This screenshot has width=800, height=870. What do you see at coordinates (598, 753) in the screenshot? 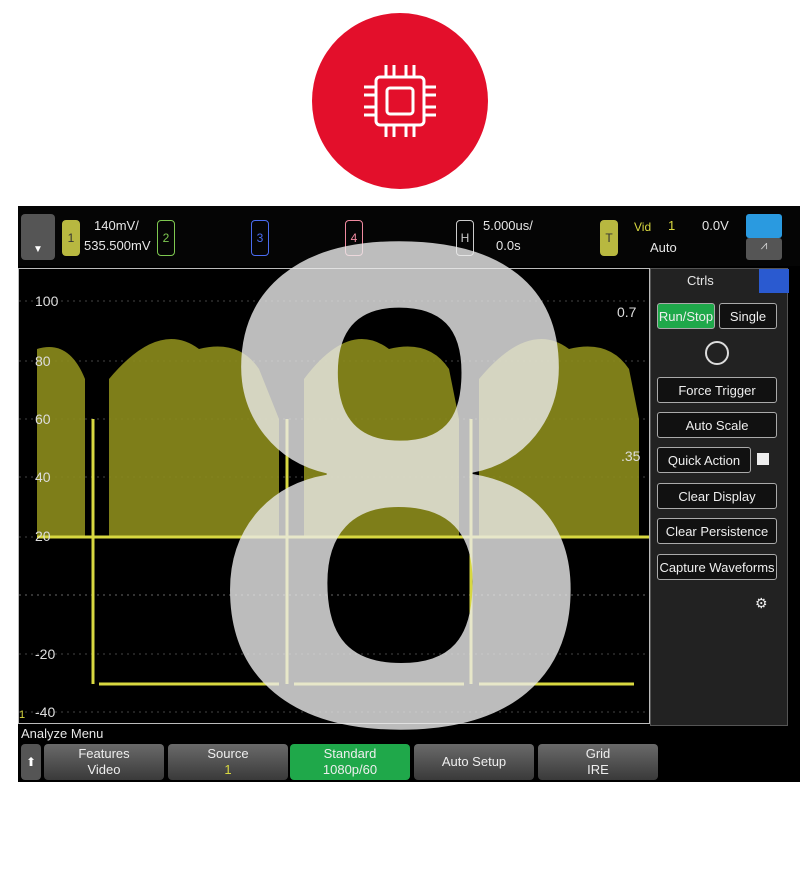
I see `softkey-label: Grid` at bounding box center [598, 753].